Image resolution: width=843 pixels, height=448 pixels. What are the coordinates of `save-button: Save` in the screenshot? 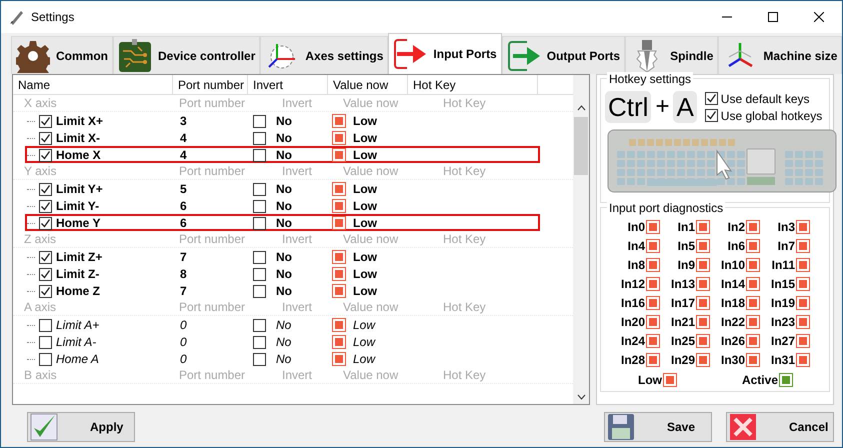 It's located at (658, 427).